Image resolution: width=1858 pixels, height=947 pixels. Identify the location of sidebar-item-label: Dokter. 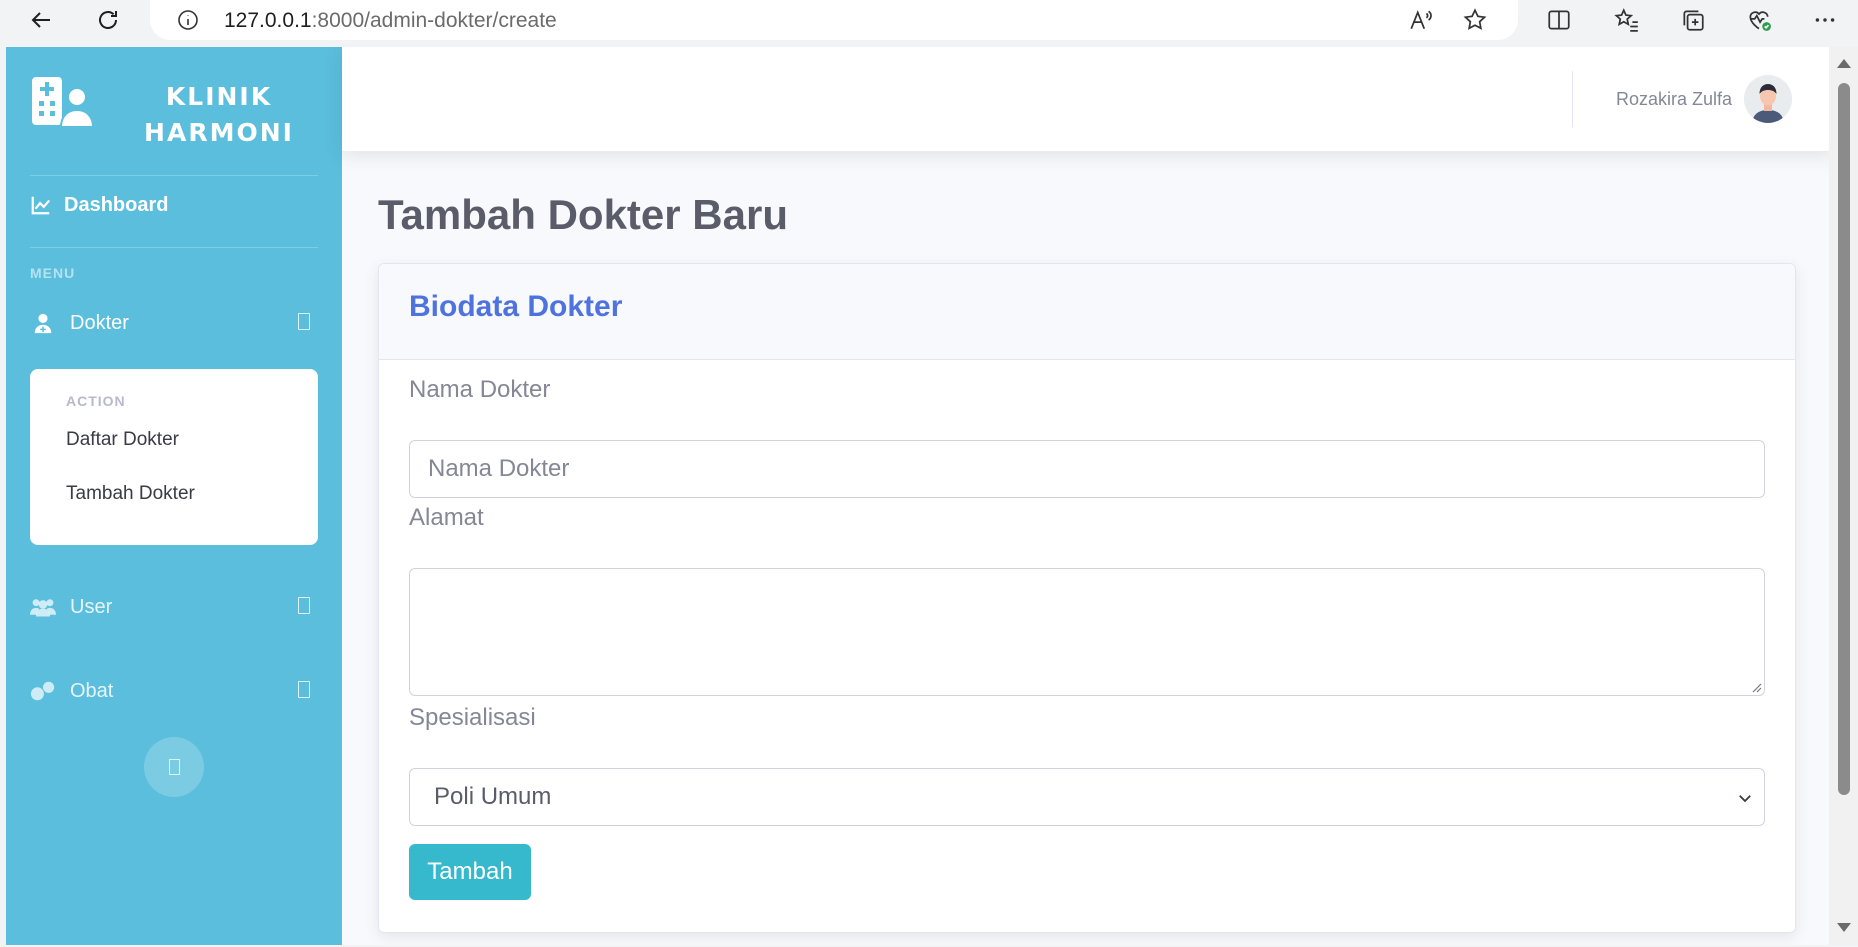
(99, 322).